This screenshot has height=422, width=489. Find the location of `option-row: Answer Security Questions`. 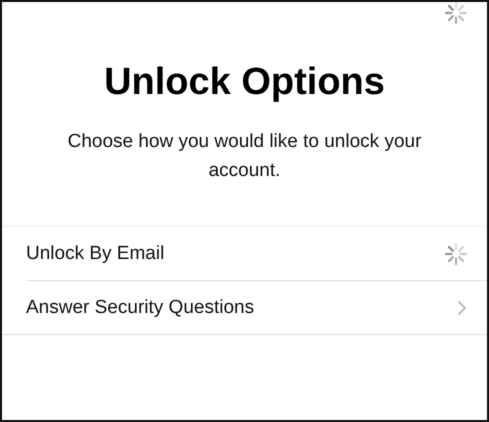

option-row: Answer Security Questions is located at coordinates (256, 307).